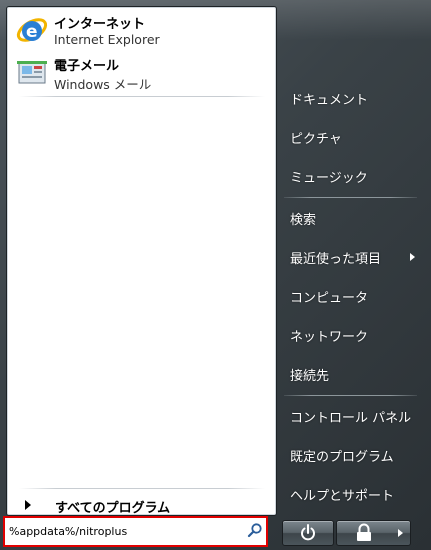 This screenshot has height=550, width=431. I want to click on right-item-computer: コンピュータ, so click(350, 296).